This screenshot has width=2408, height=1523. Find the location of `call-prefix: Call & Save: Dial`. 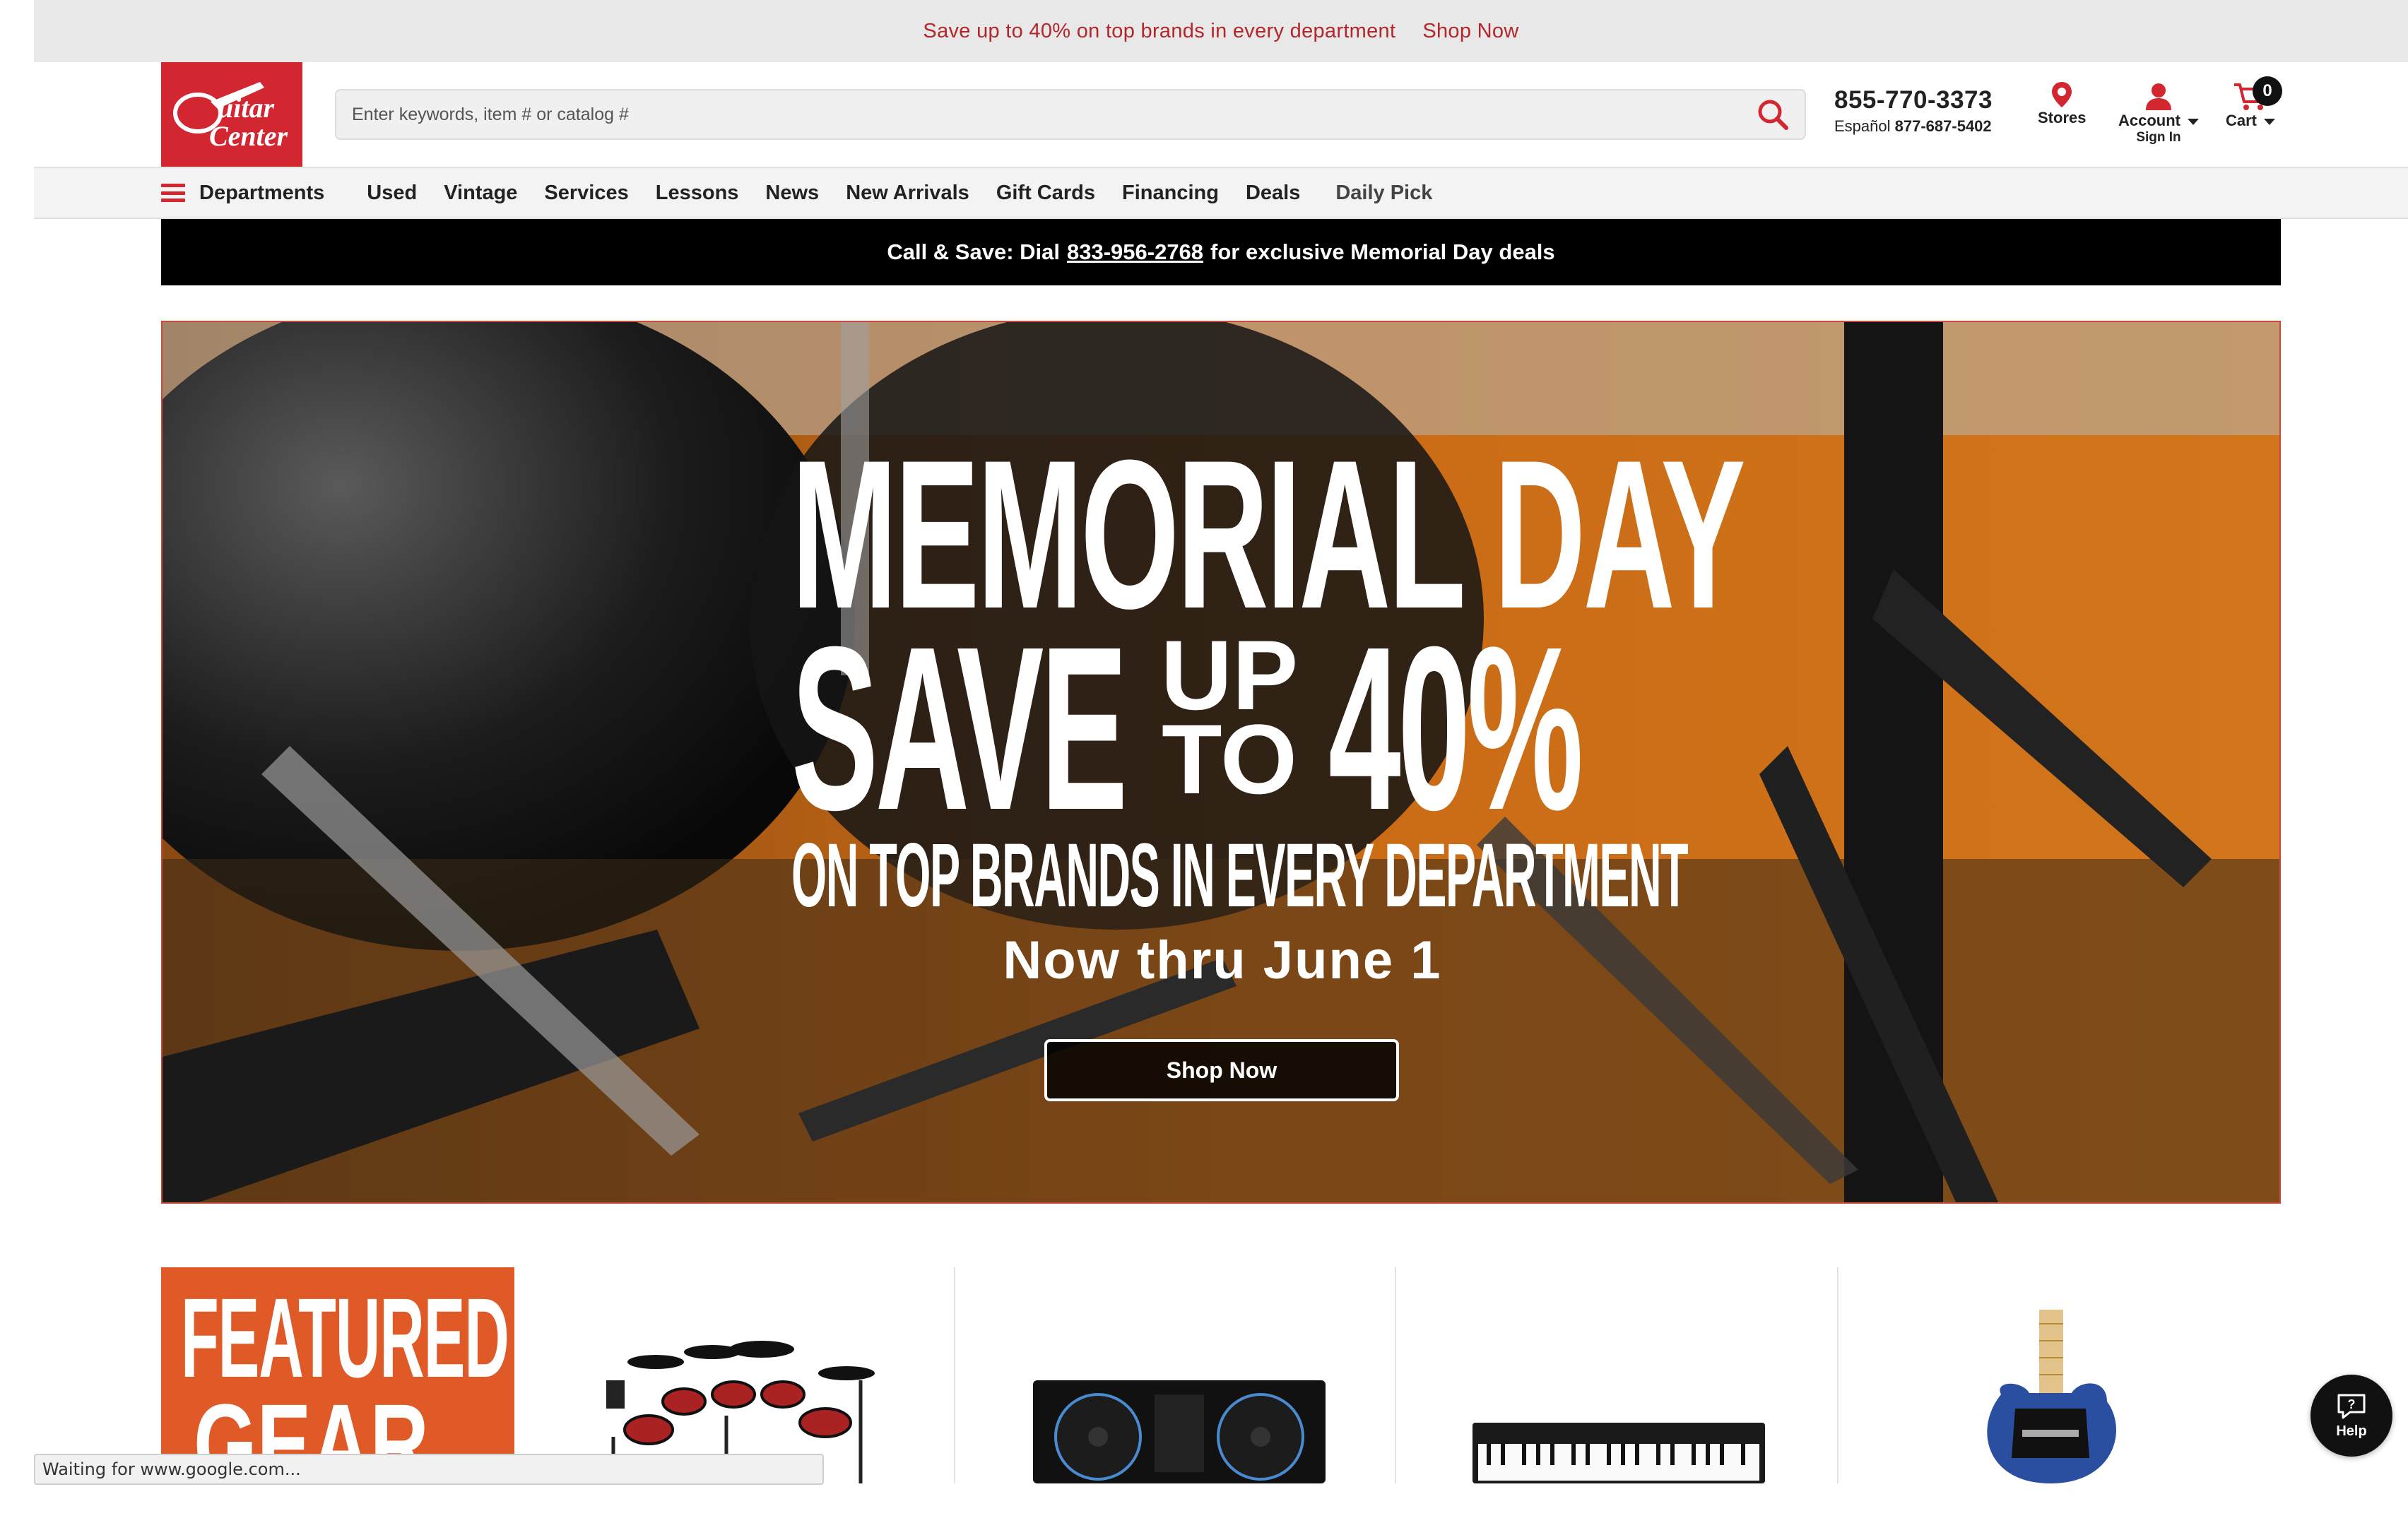

call-prefix: Call & Save: Dial is located at coordinates (973, 251).